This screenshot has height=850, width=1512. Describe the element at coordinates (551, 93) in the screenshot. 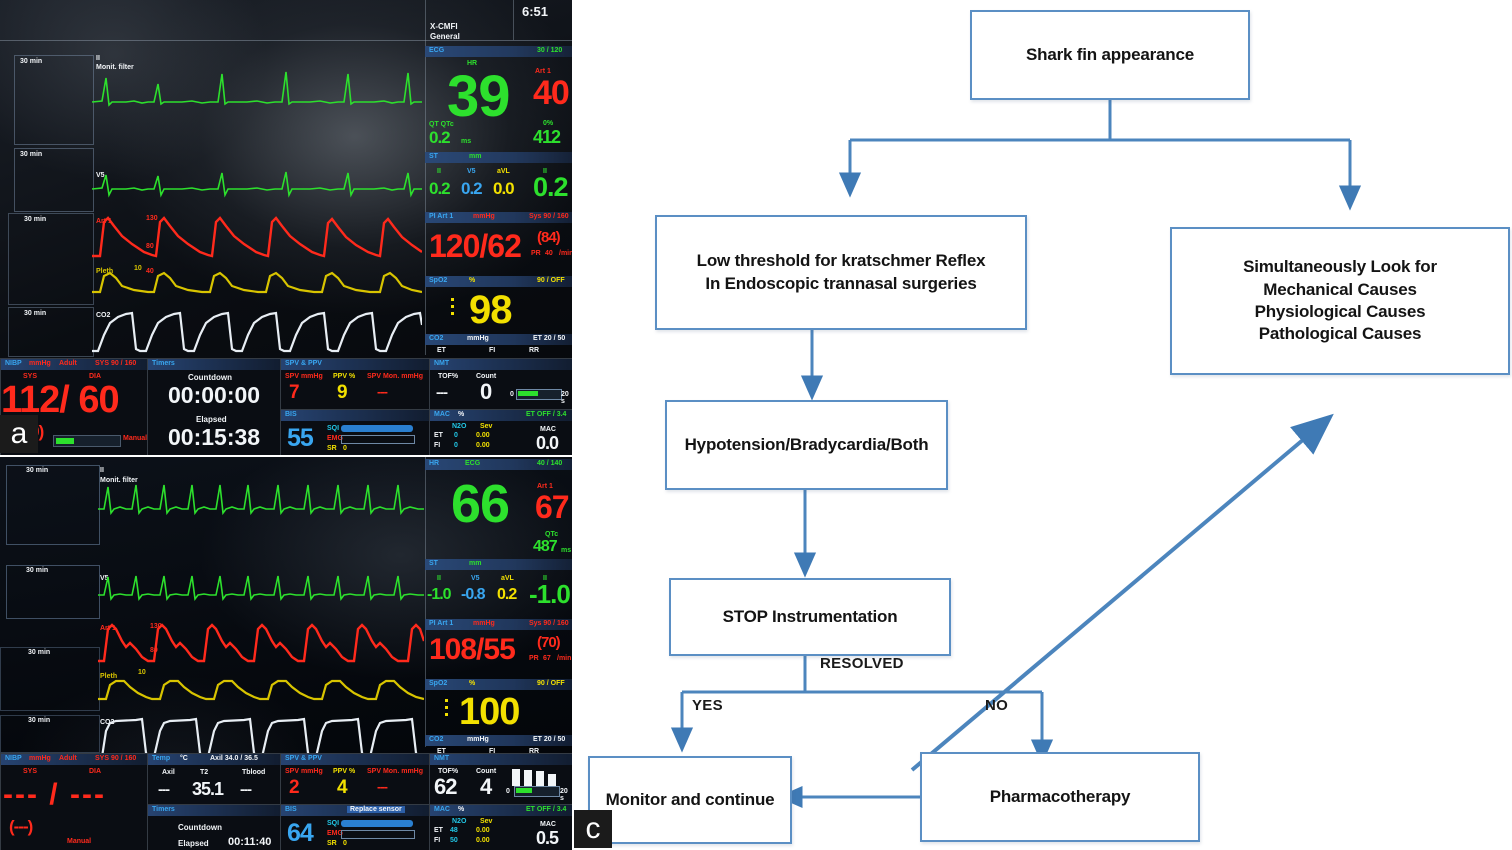

I see `art-pulse-value: 40` at that location.